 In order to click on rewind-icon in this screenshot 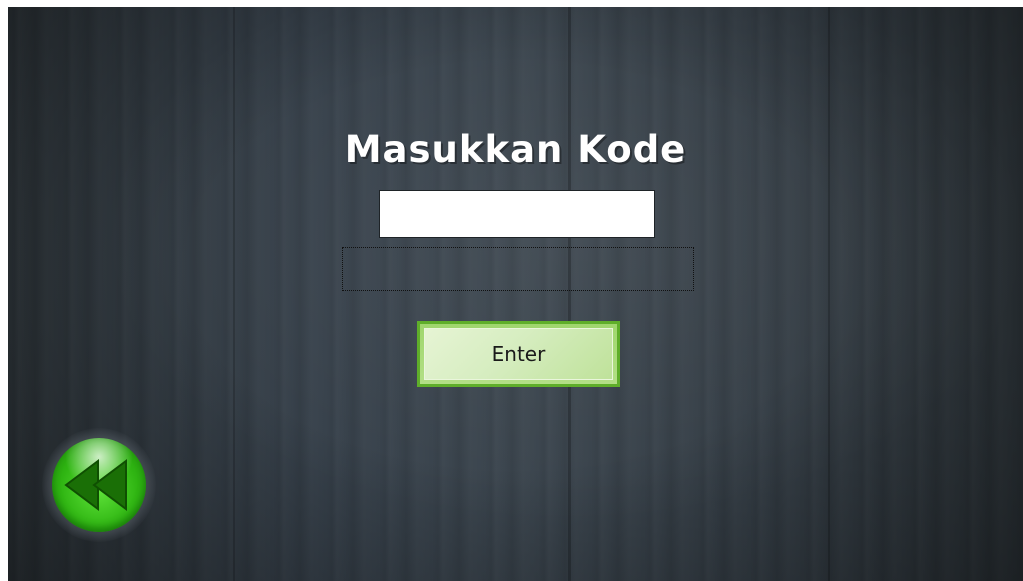, I will do `click(95, 485)`.